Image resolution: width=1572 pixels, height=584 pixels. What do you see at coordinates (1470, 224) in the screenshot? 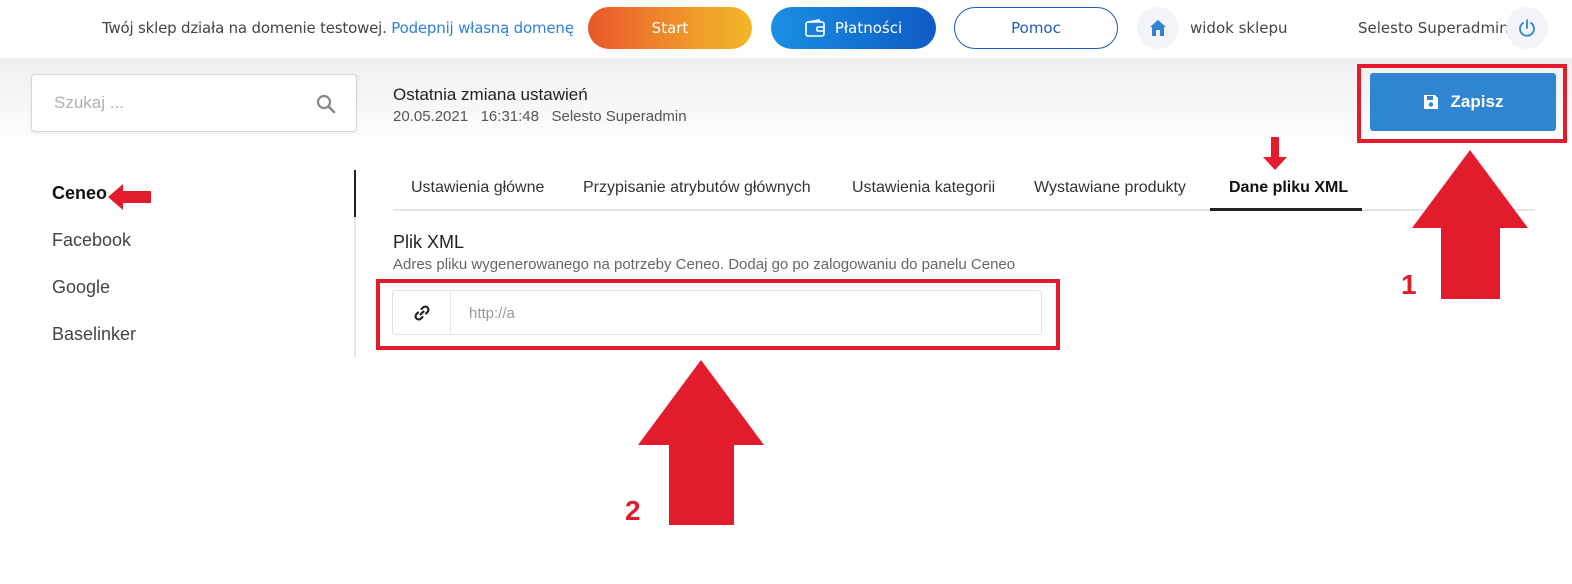
I see `save-annotation-arrow` at bounding box center [1470, 224].